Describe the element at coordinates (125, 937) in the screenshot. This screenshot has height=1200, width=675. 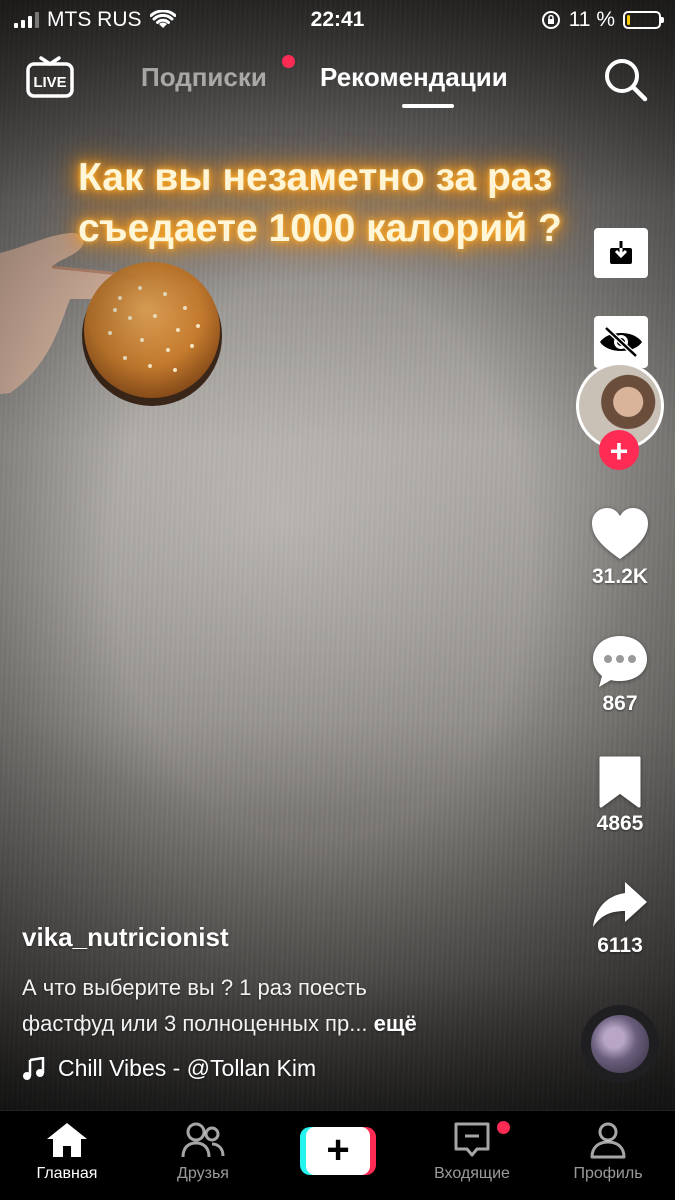
I see `author-username: vika_nutricionist` at that location.